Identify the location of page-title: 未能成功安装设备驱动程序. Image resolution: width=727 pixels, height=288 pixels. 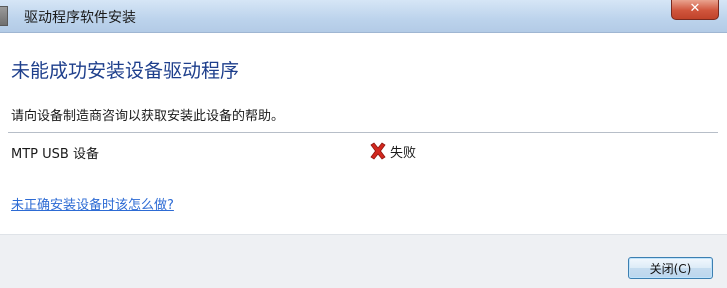
(125, 71).